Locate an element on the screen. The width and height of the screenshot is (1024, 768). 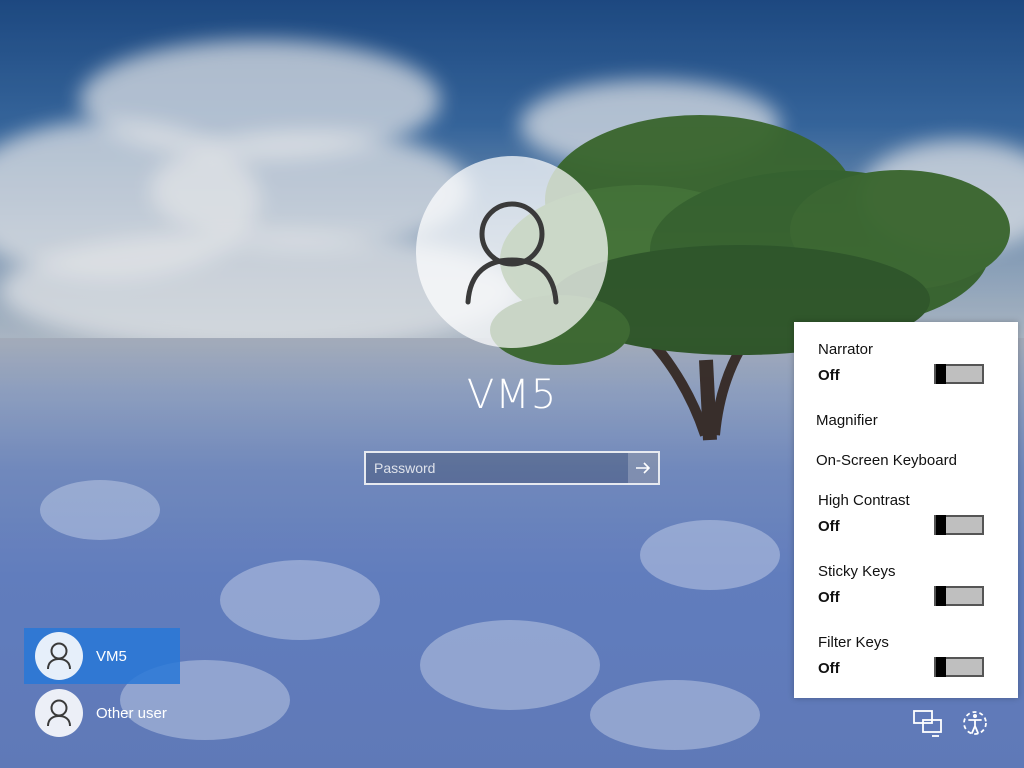
sticky-keys-state: Off is located at coordinates (829, 597).